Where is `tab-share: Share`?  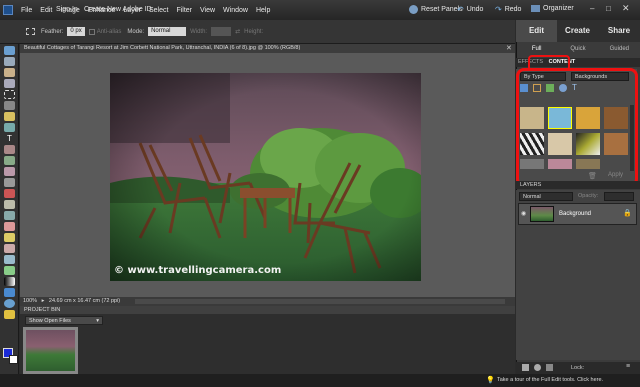 tab-share: Share is located at coordinates (619, 31).